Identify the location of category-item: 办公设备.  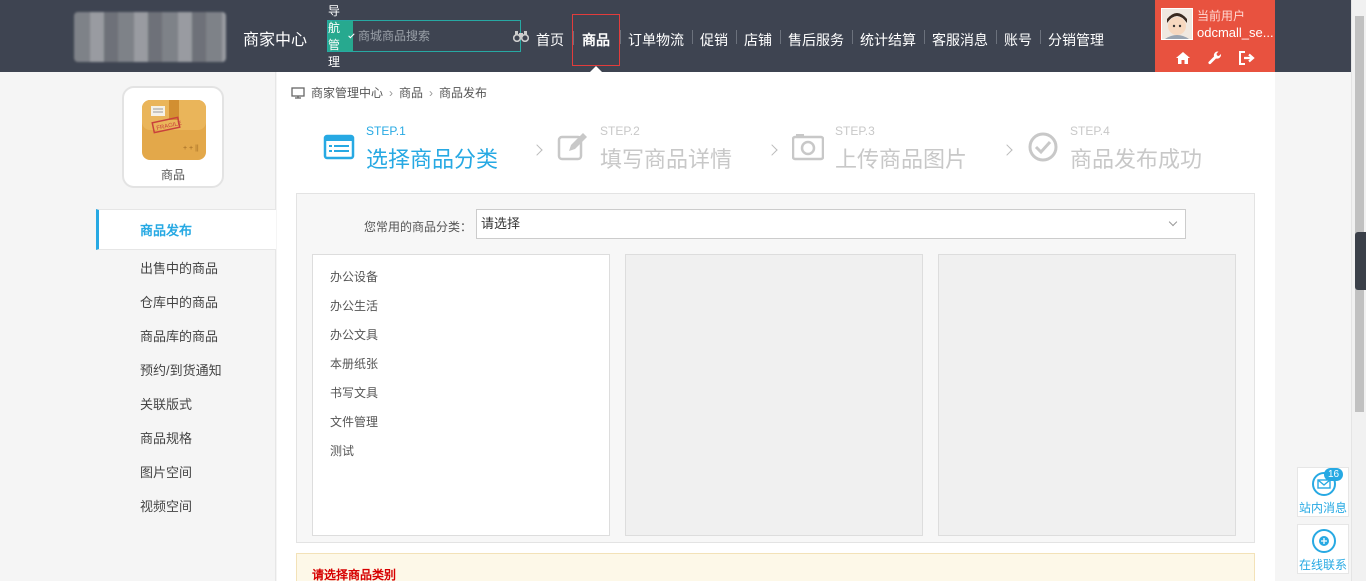
(461, 277).